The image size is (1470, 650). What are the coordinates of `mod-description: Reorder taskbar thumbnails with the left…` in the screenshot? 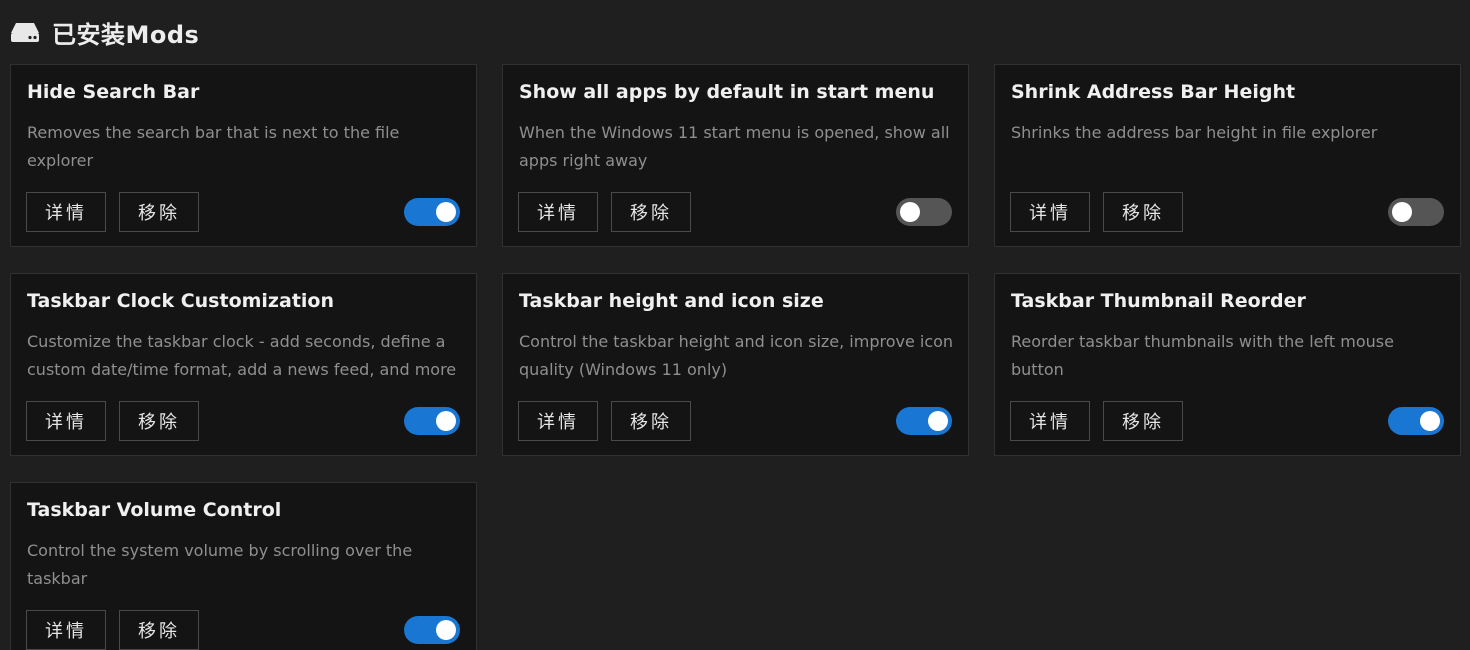 It's located at (1202, 355).